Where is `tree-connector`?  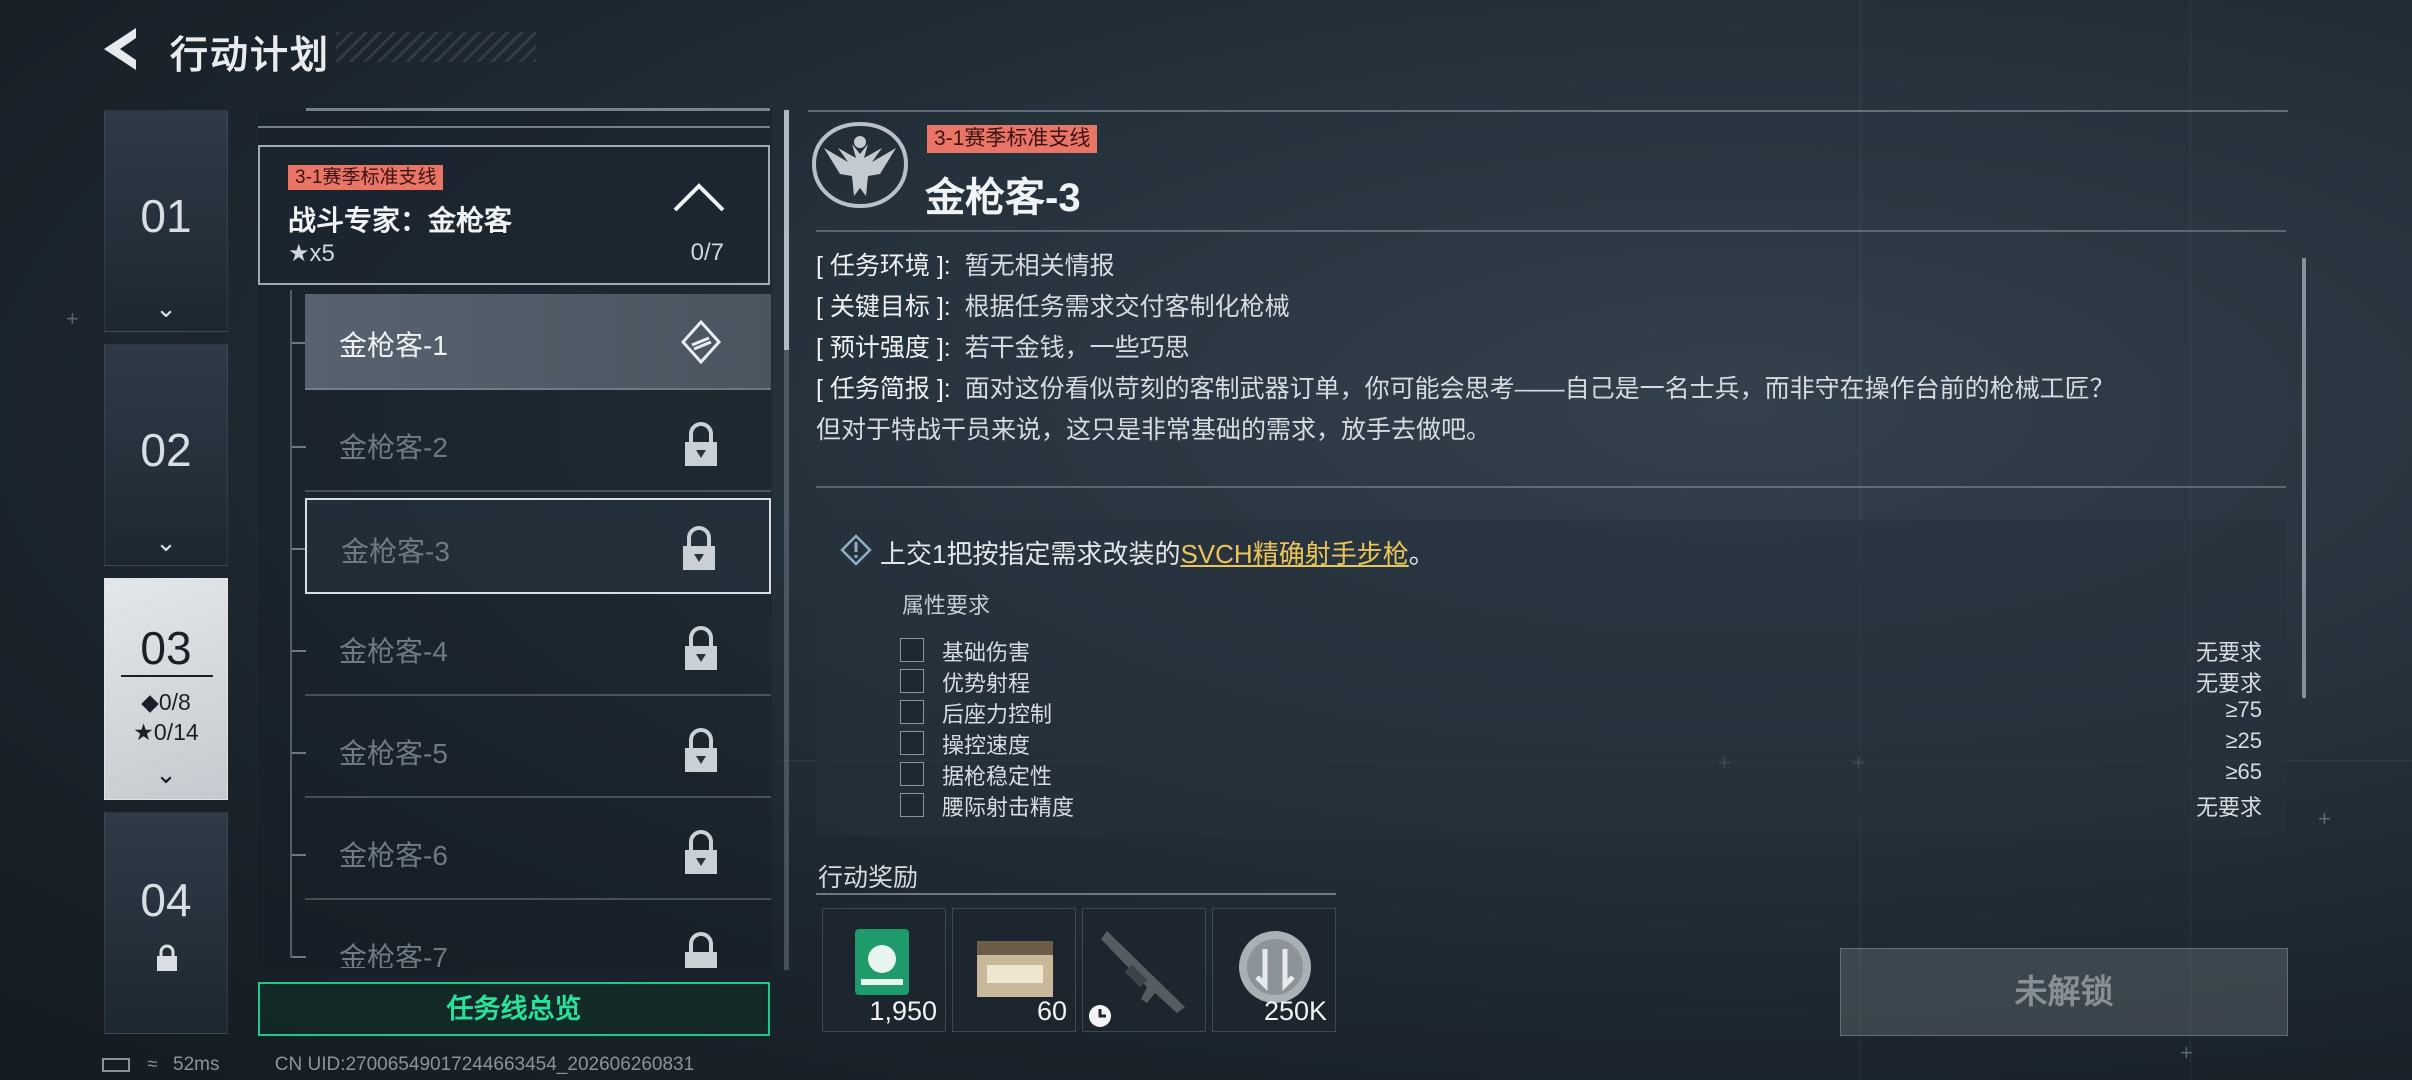 tree-connector is located at coordinates (291, 624).